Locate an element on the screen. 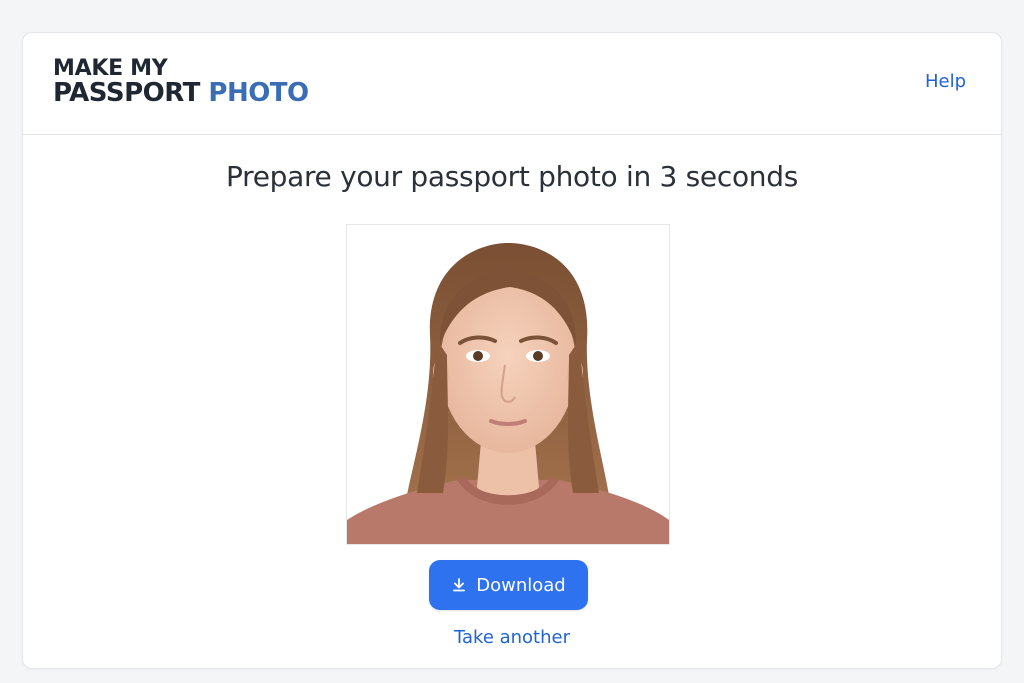 This screenshot has height=683, width=1024. download-icon is located at coordinates (459, 585).